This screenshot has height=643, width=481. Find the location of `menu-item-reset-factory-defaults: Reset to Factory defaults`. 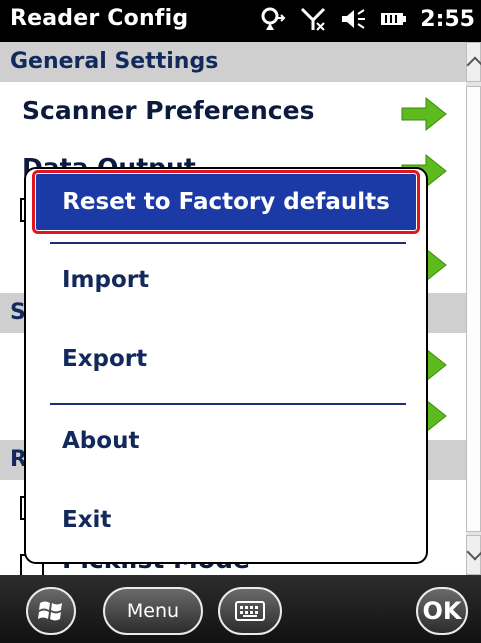

menu-item-reset-factory-defaults: Reset to Factory defaults is located at coordinates (226, 202).